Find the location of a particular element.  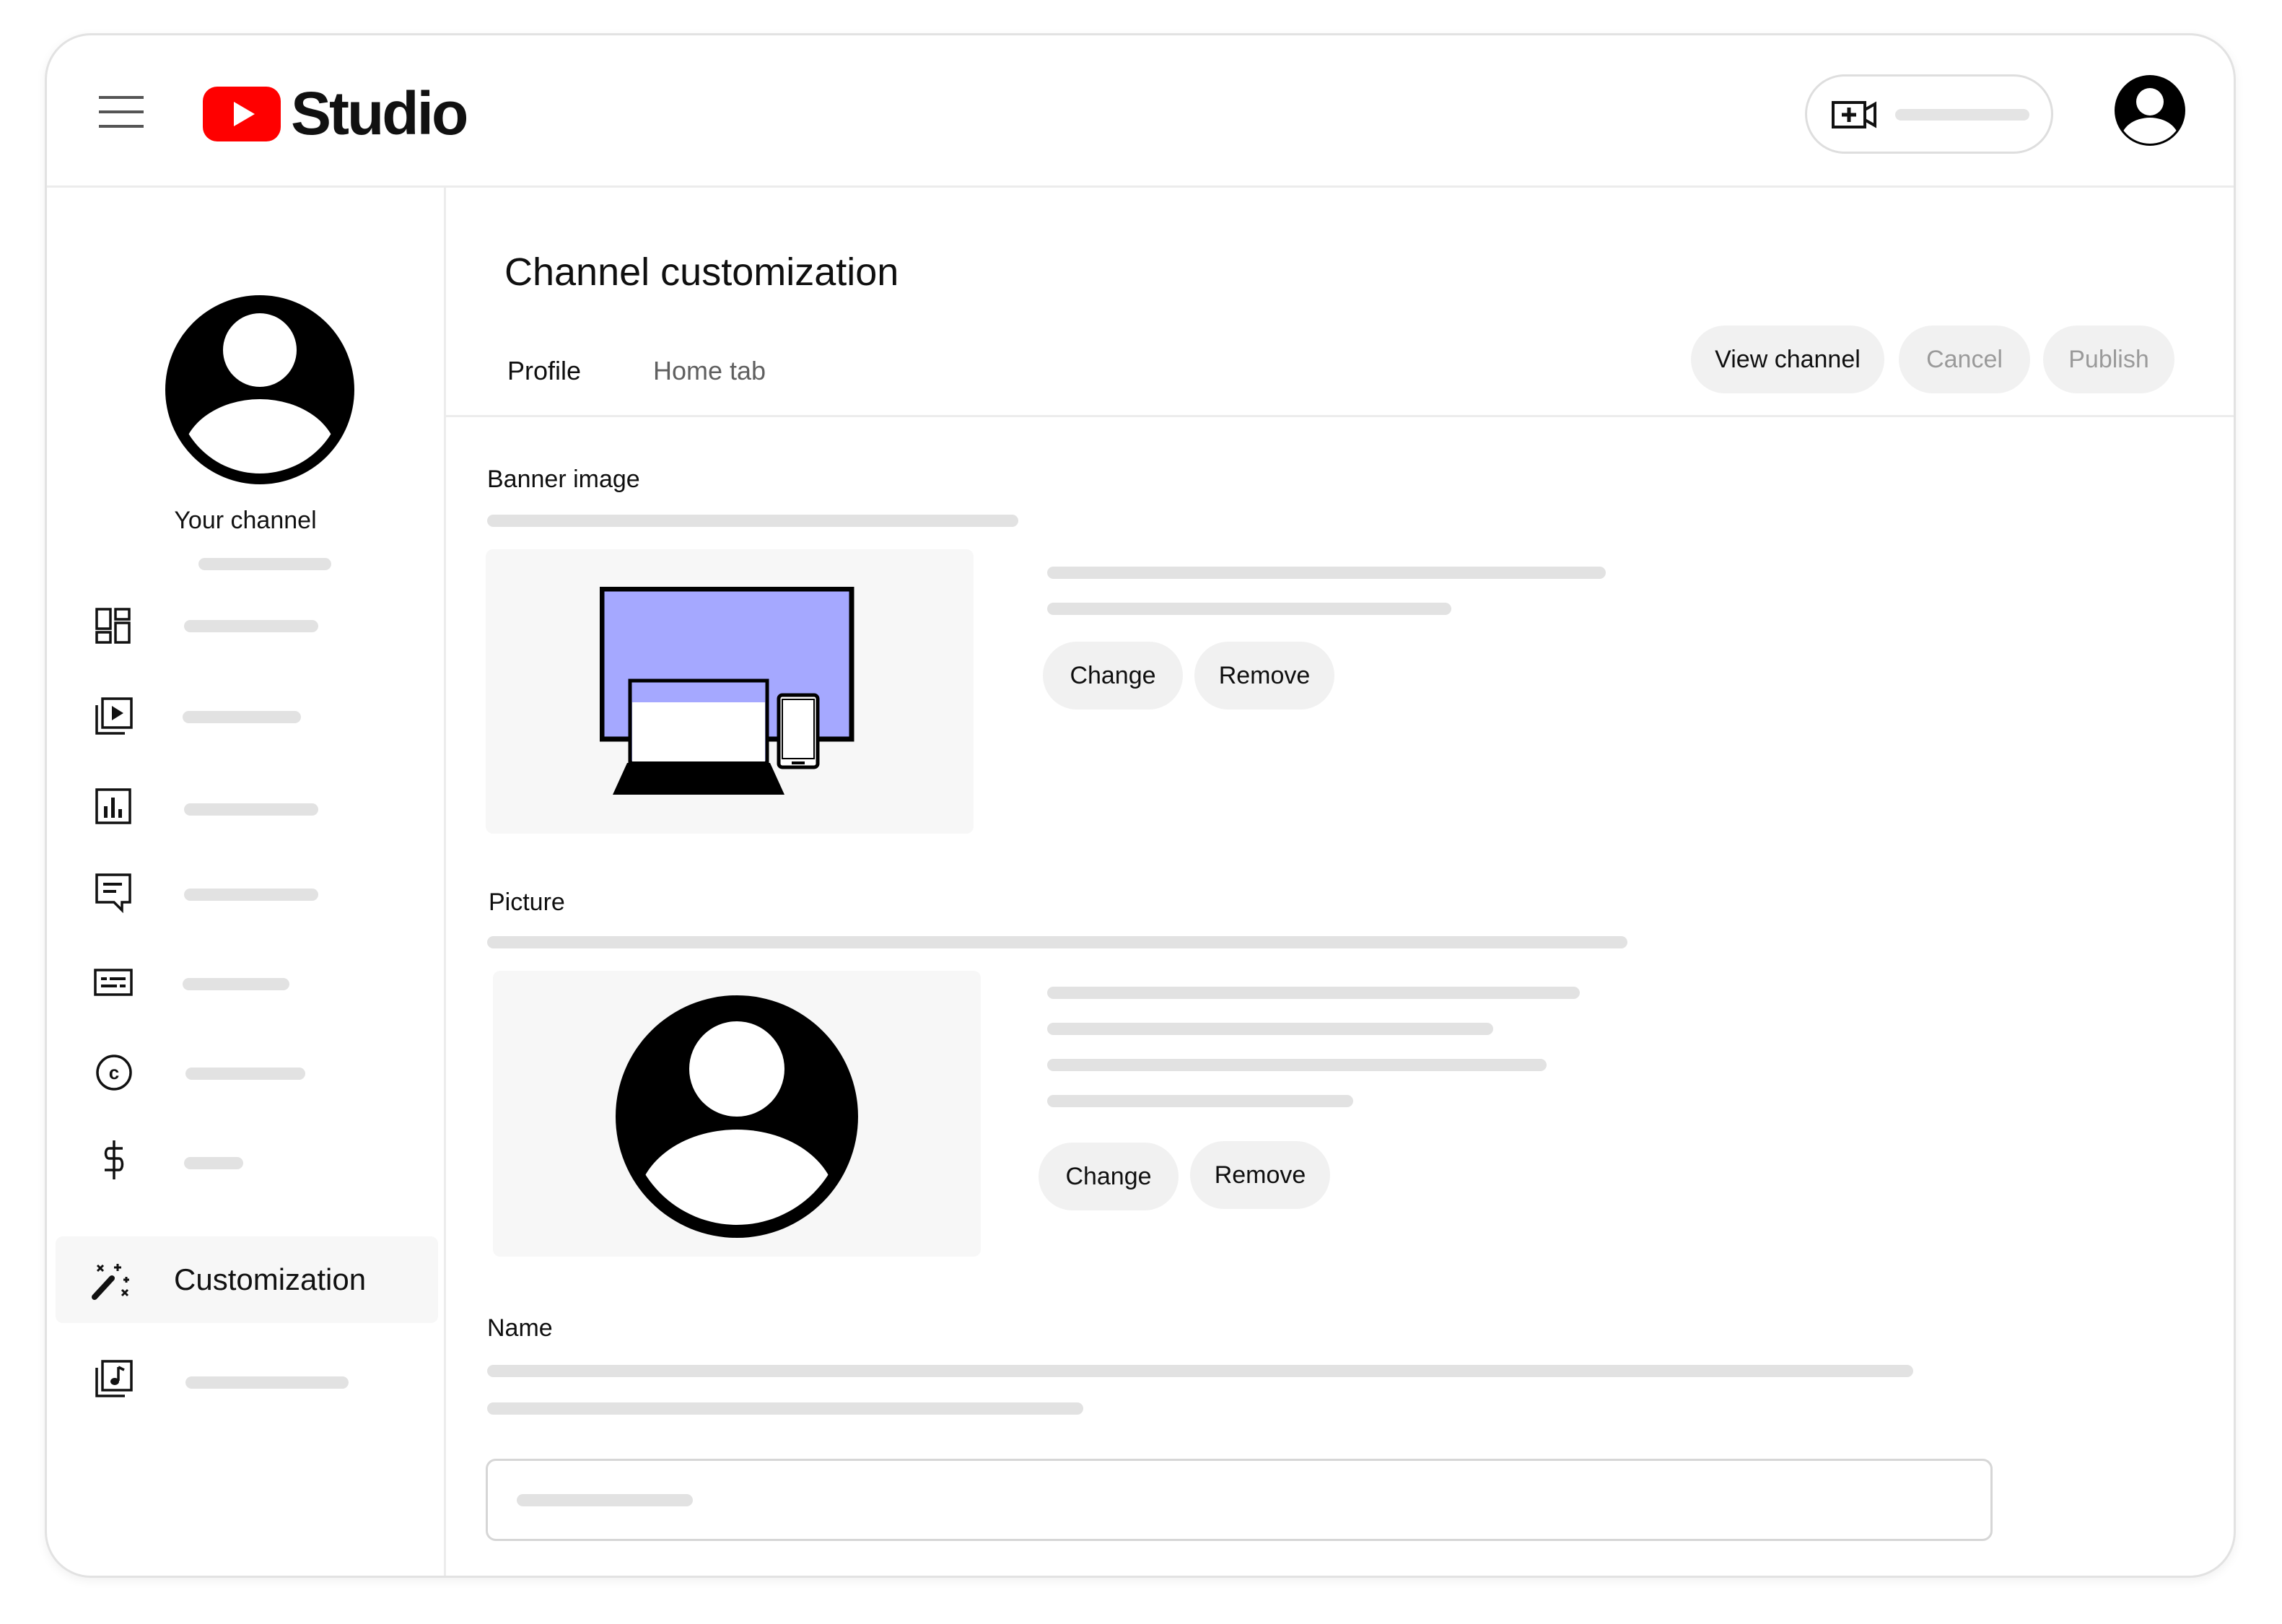

name-label: Name is located at coordinates (520, 1328).